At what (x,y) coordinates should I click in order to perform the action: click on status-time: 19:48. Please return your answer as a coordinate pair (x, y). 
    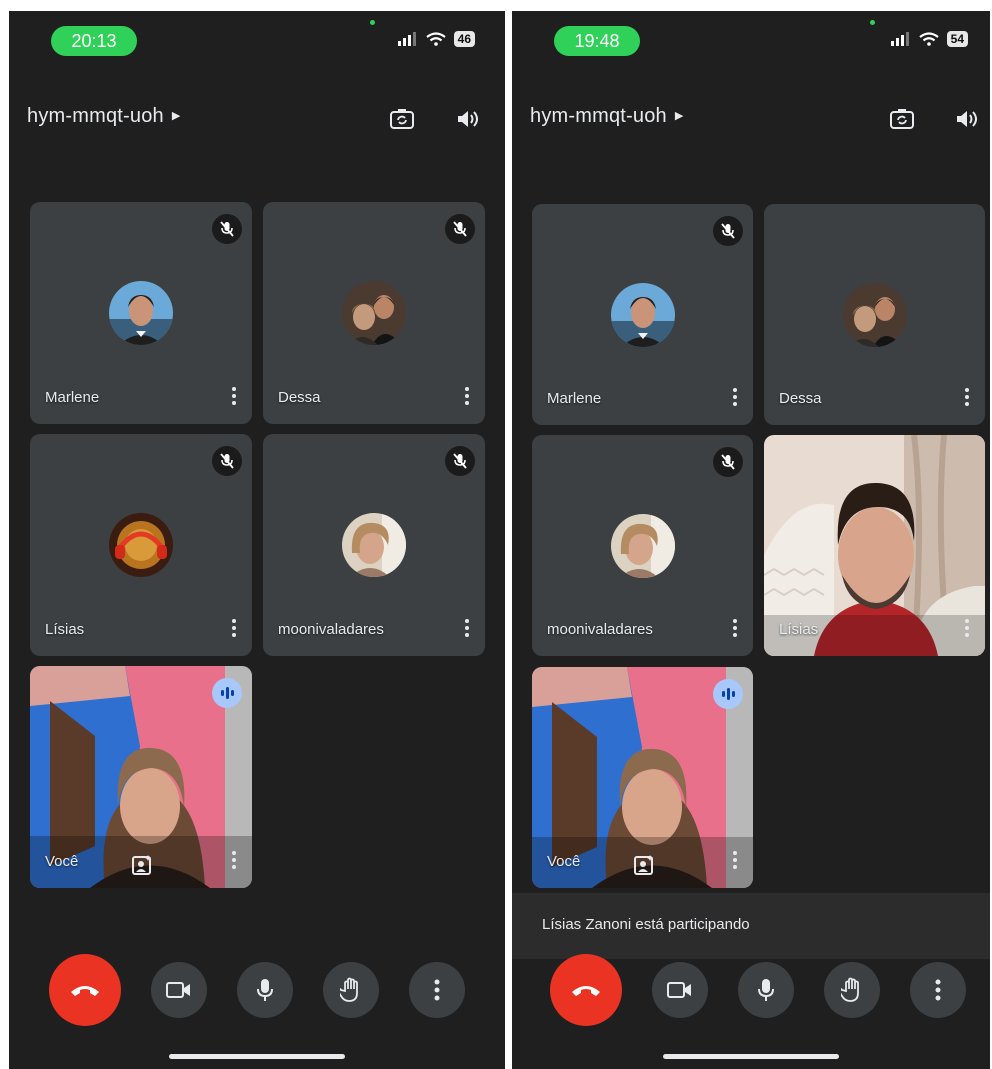
    Looking at the image, I should click on (597, 41).